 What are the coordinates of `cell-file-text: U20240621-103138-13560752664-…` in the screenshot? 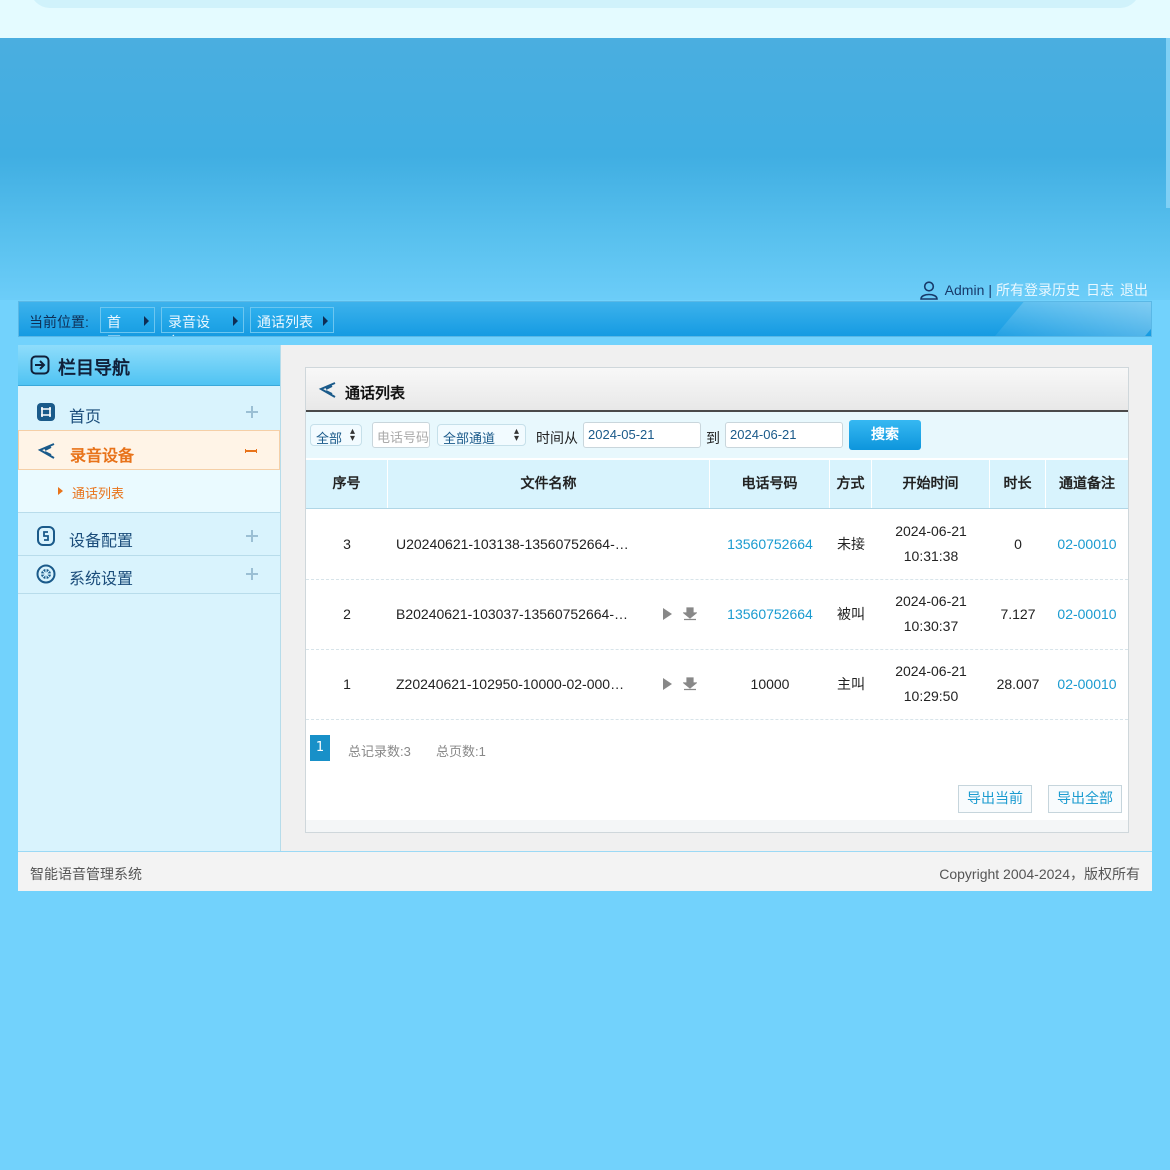 It's located at (512, 543).